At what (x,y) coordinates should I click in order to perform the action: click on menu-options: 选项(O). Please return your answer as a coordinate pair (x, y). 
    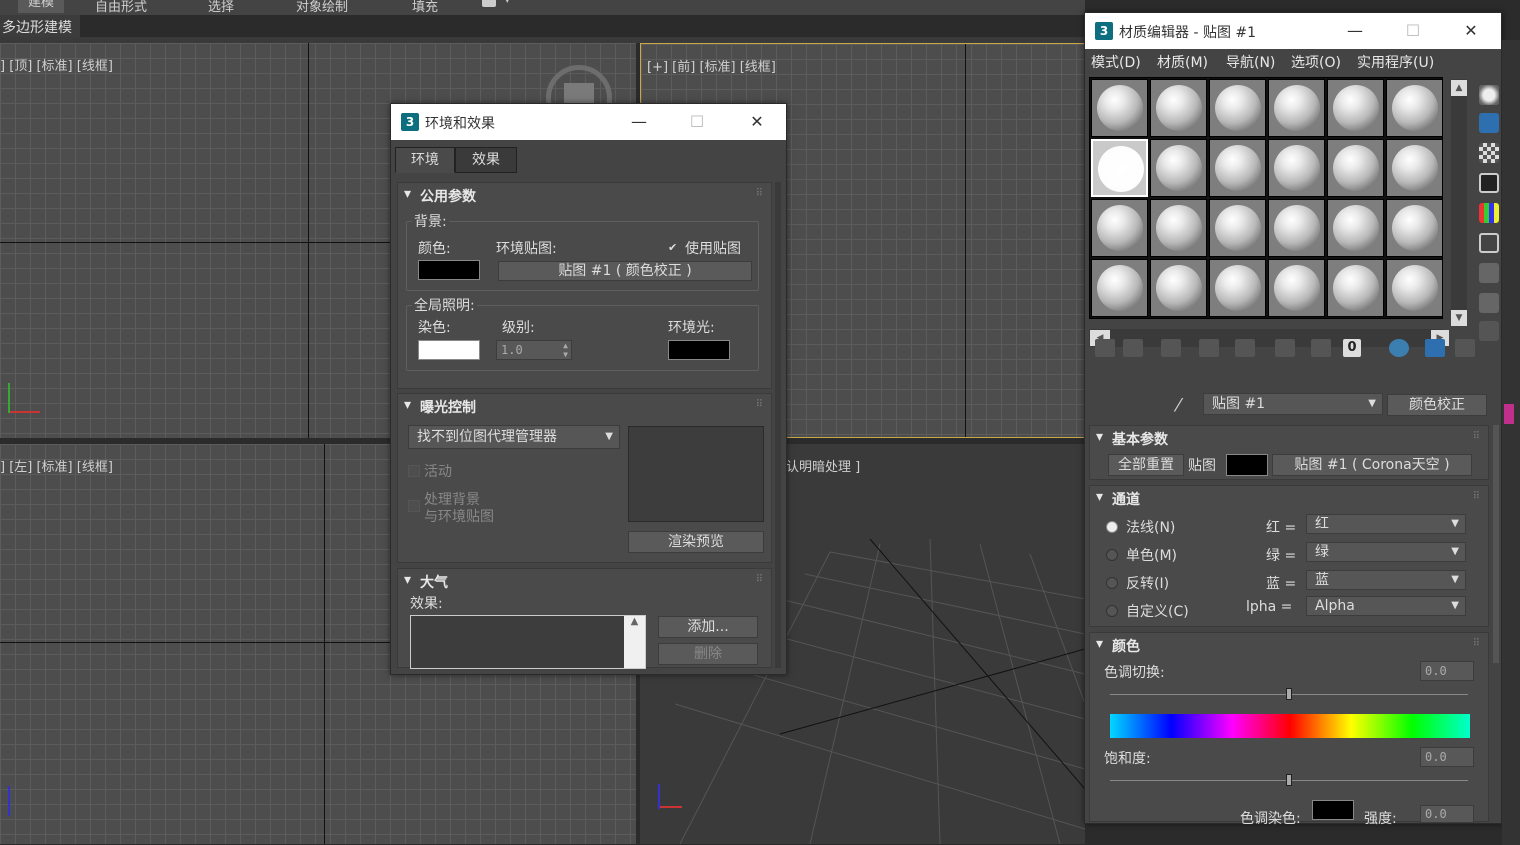
    Looking at the image, I should click on (1316, 62).